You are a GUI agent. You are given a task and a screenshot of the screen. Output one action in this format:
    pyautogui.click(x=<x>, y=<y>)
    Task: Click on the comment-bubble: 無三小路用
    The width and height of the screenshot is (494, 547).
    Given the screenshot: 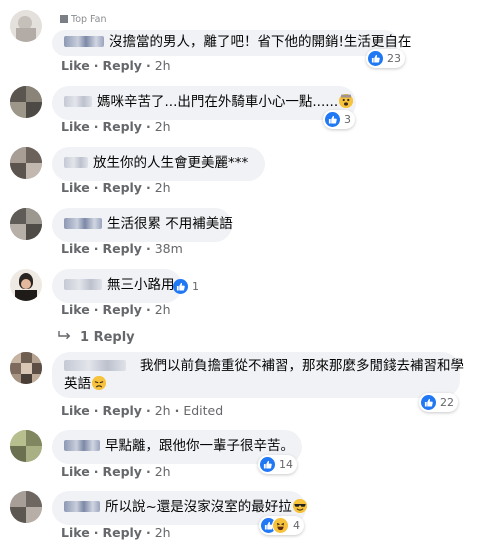 What is the action you would take?
    pyautogui.click(x=117, y=286)
    